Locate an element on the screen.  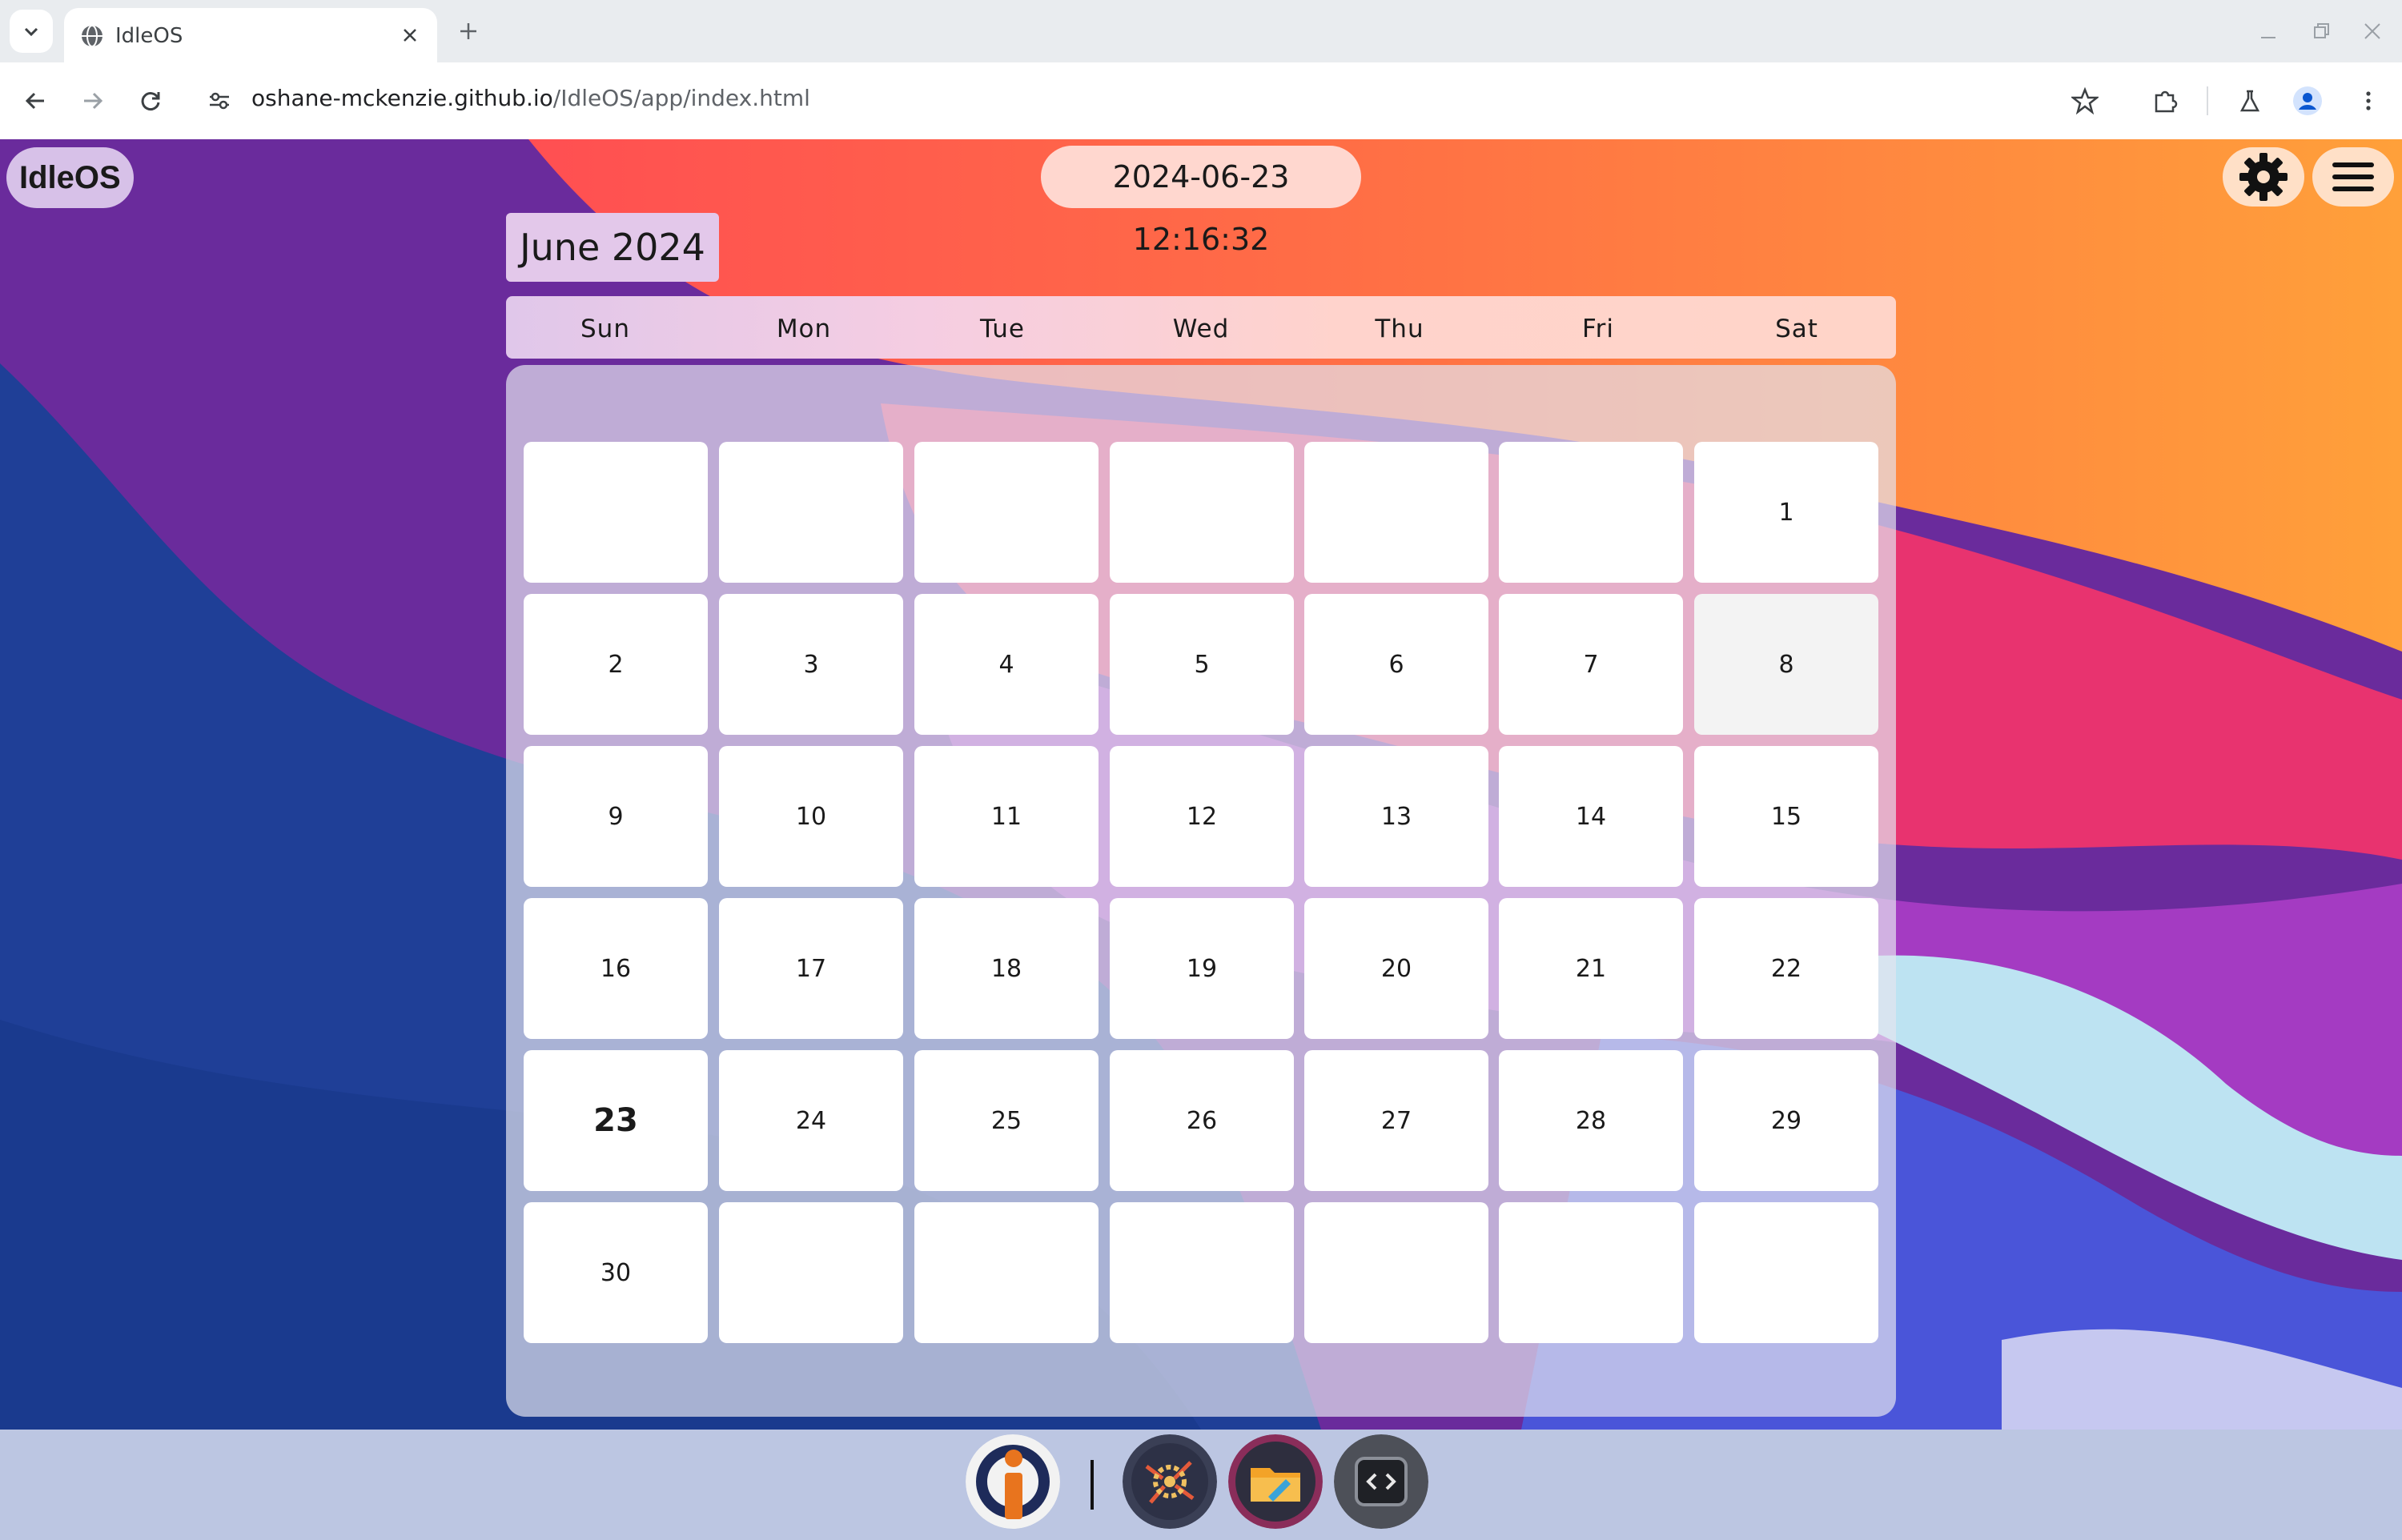
calendar-day-cell: 10 is located at coordinates (811, 817).